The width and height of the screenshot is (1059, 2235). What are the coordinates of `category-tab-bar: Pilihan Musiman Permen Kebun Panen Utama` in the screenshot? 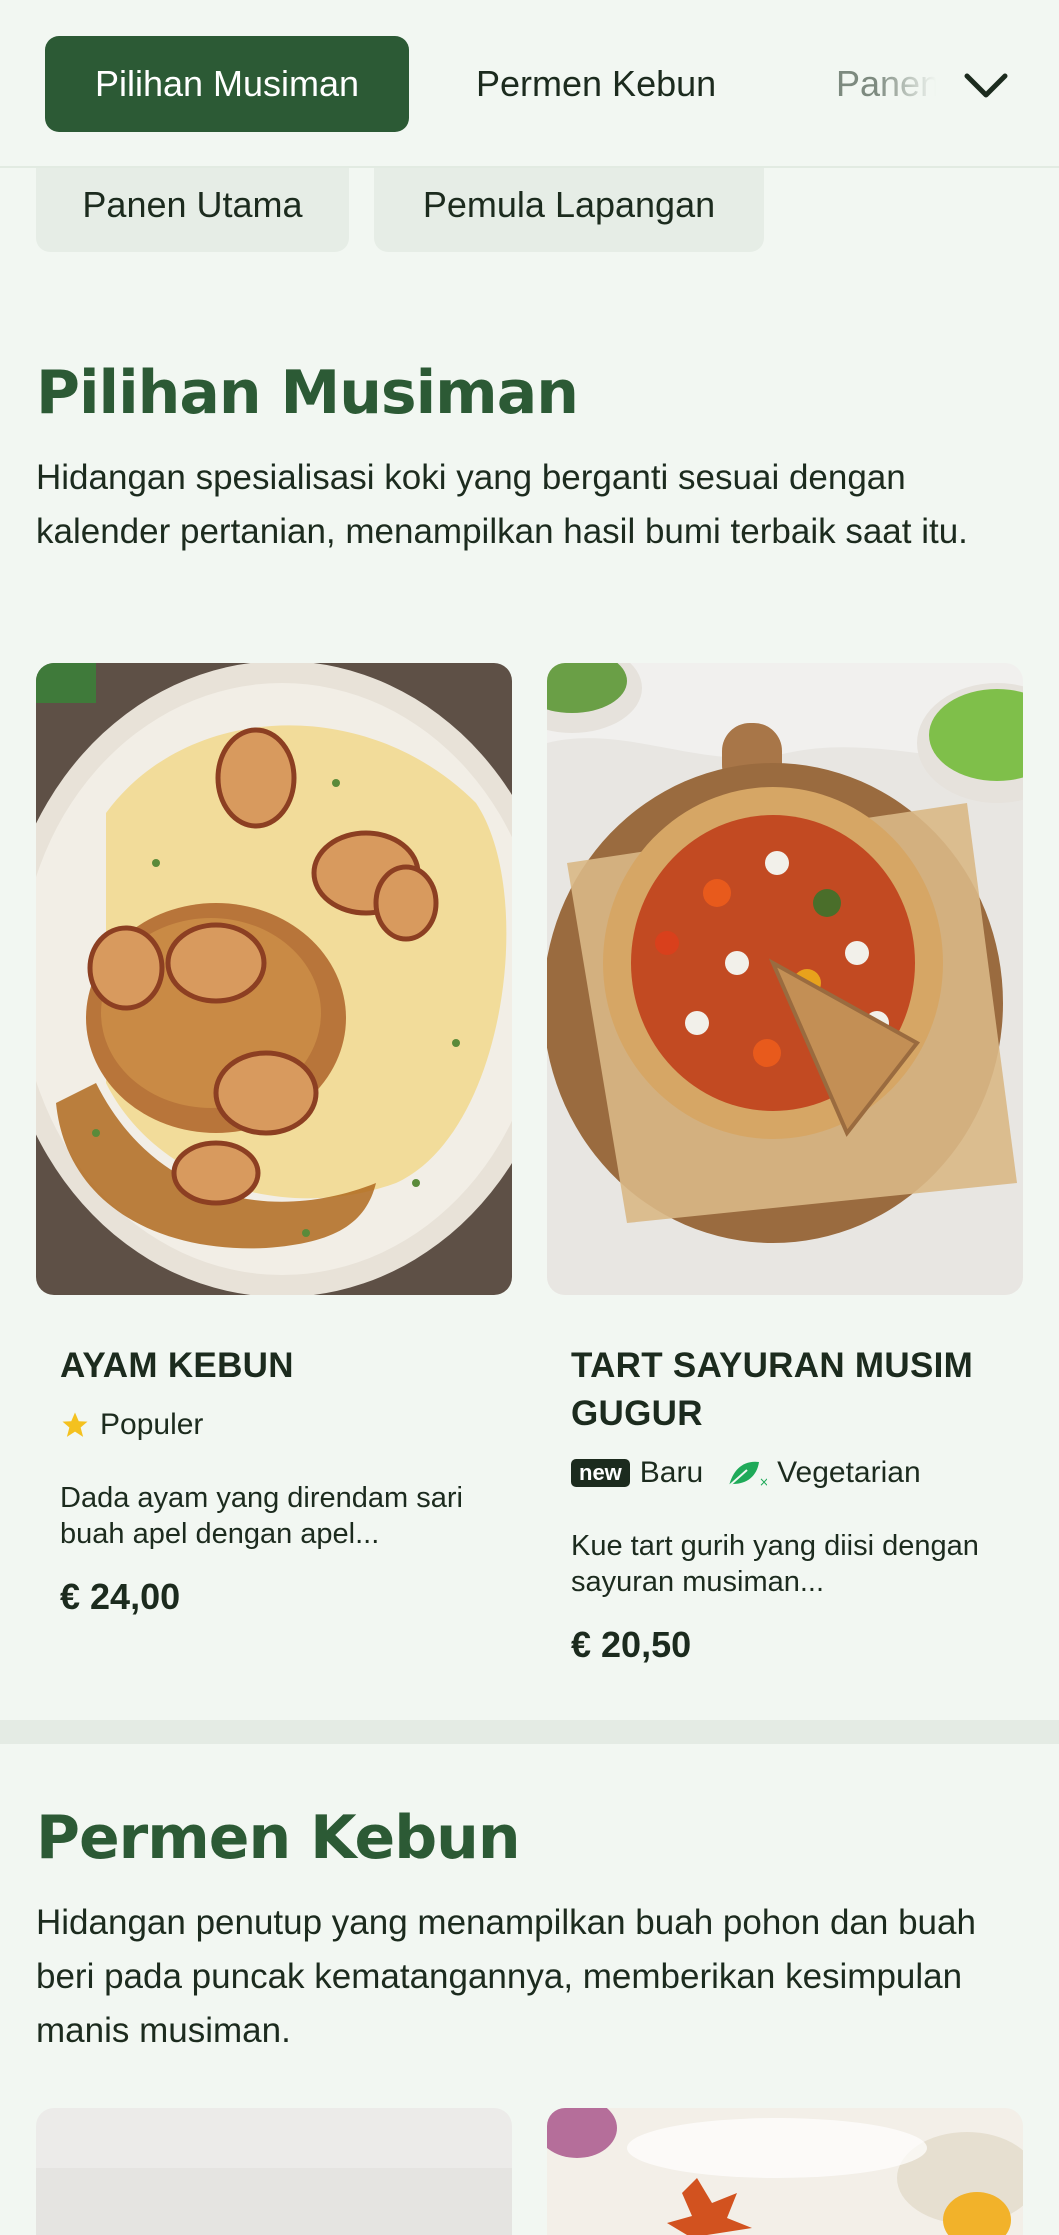 It's located at (529, 84).